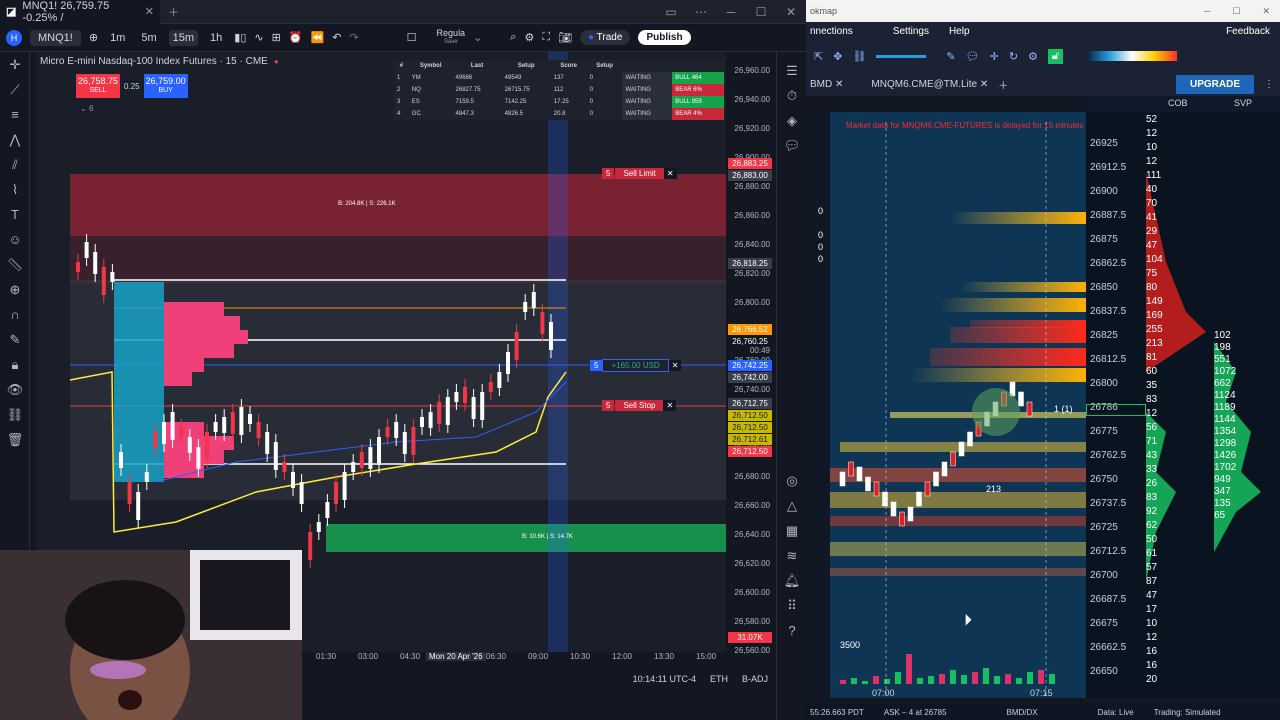  I want to click on feedback-link: Feedback, so click(1248, 31).